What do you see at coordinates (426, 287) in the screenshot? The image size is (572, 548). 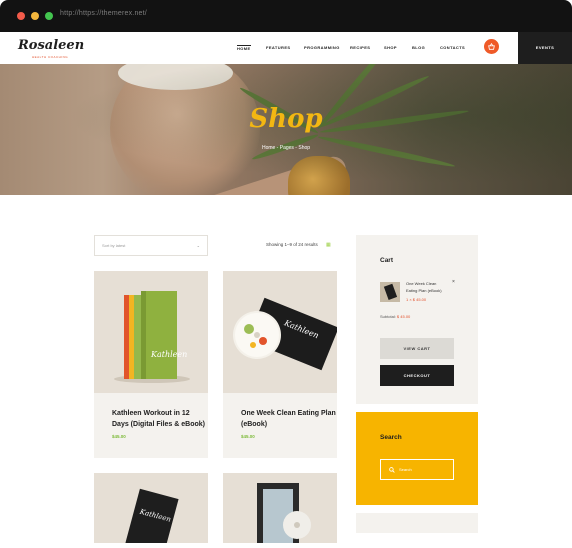 I see `cart-item-name: One Week Clean Eating Plan (eBook)` at bounding box center [426, 287].